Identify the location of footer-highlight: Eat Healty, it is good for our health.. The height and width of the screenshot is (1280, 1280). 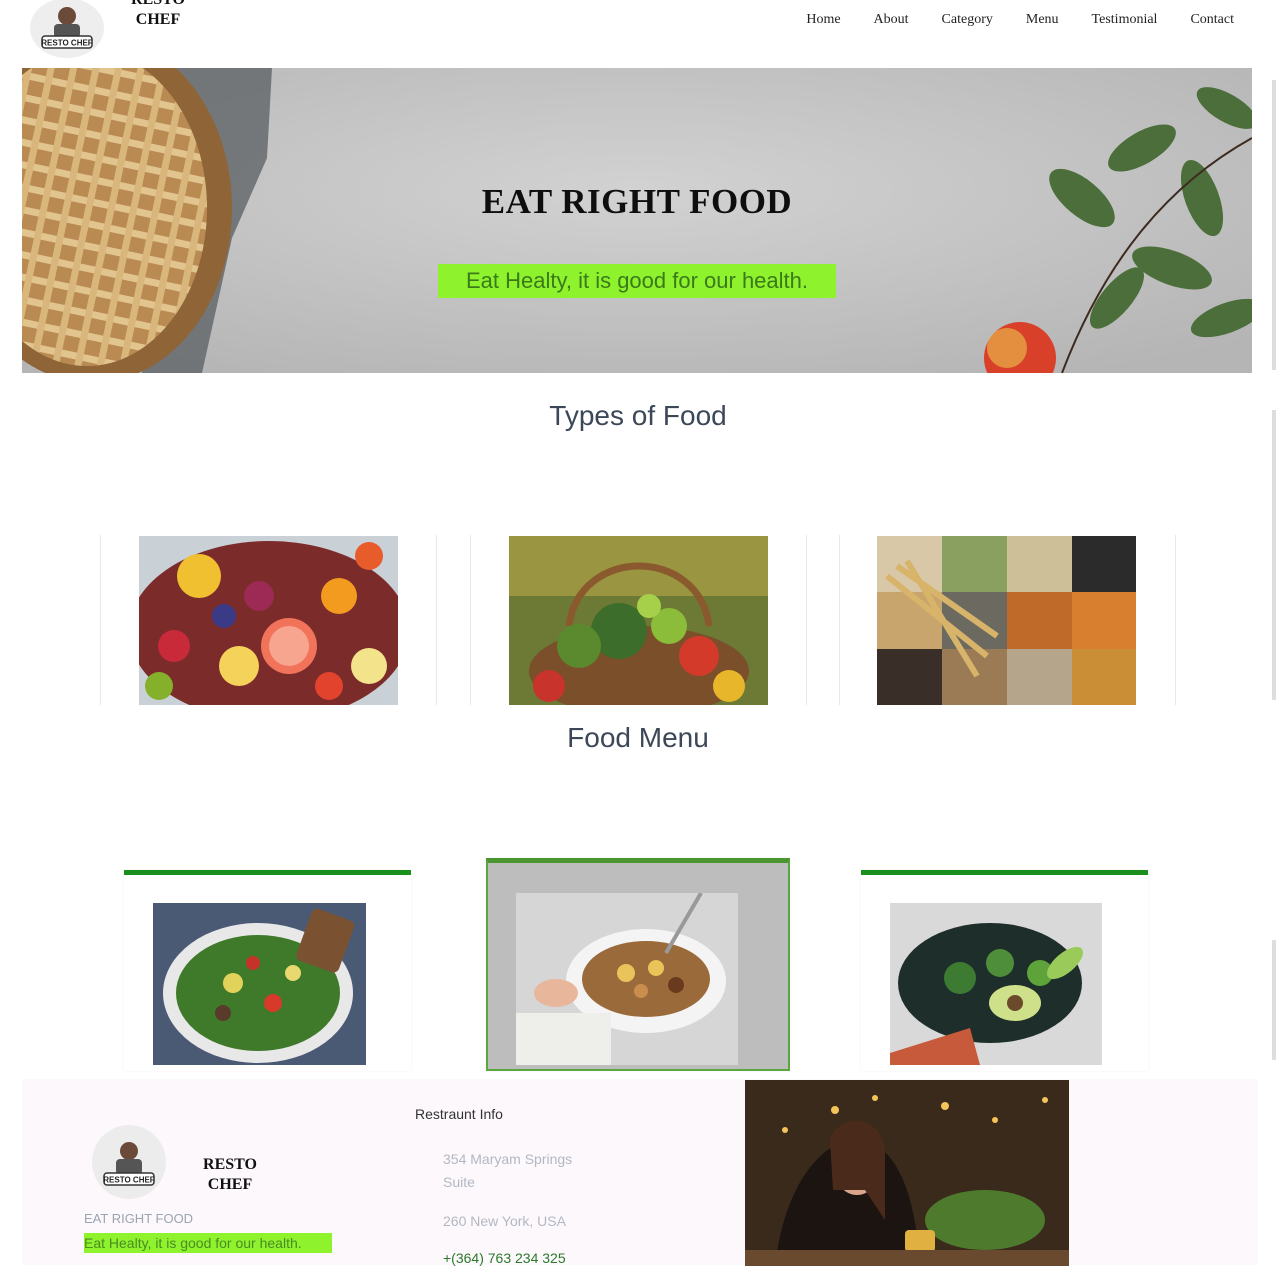
(208, 1243).